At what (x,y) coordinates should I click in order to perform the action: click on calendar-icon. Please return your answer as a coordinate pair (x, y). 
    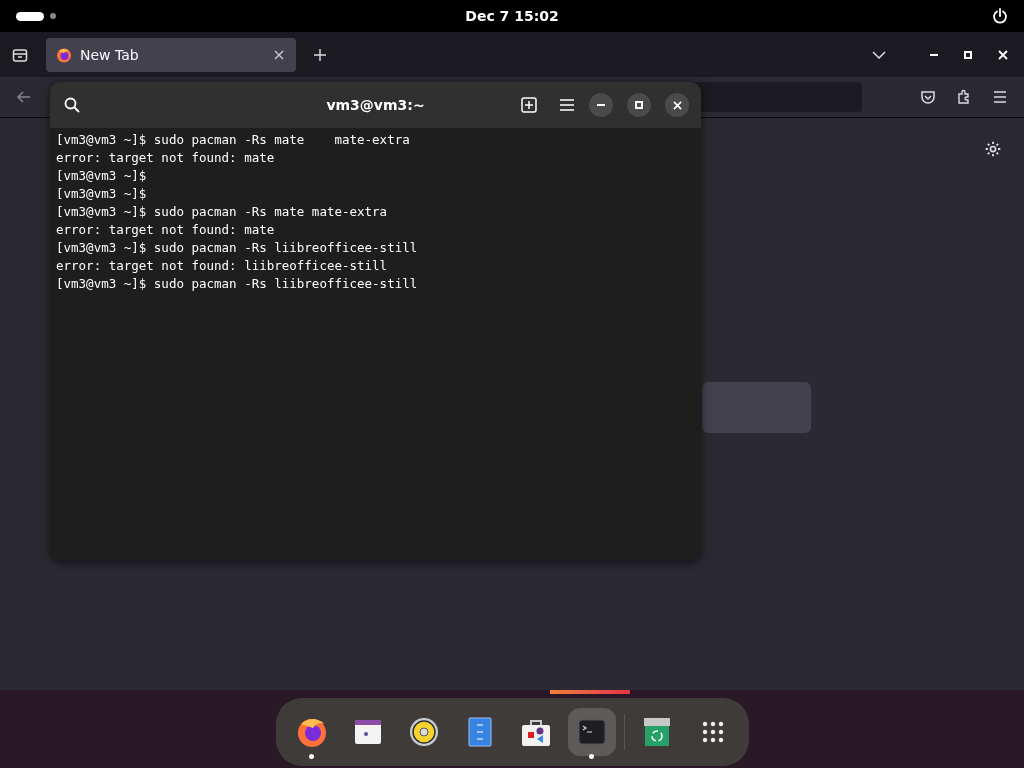
    Looking at the image, I should click on (367, 732).